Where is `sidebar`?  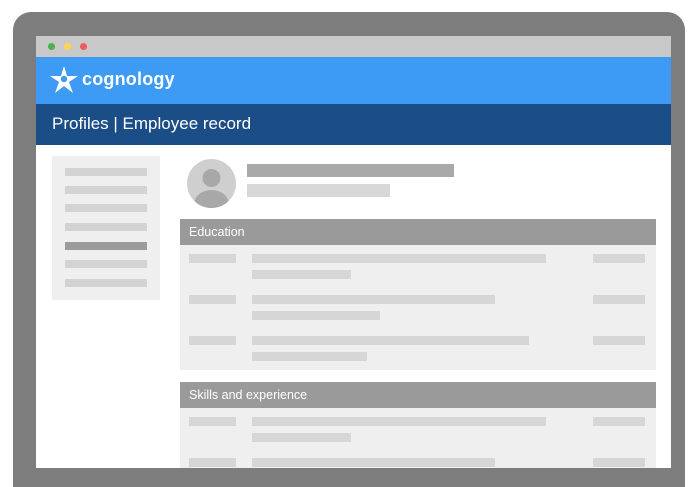 sidebar is located at coordinates (106, 228).